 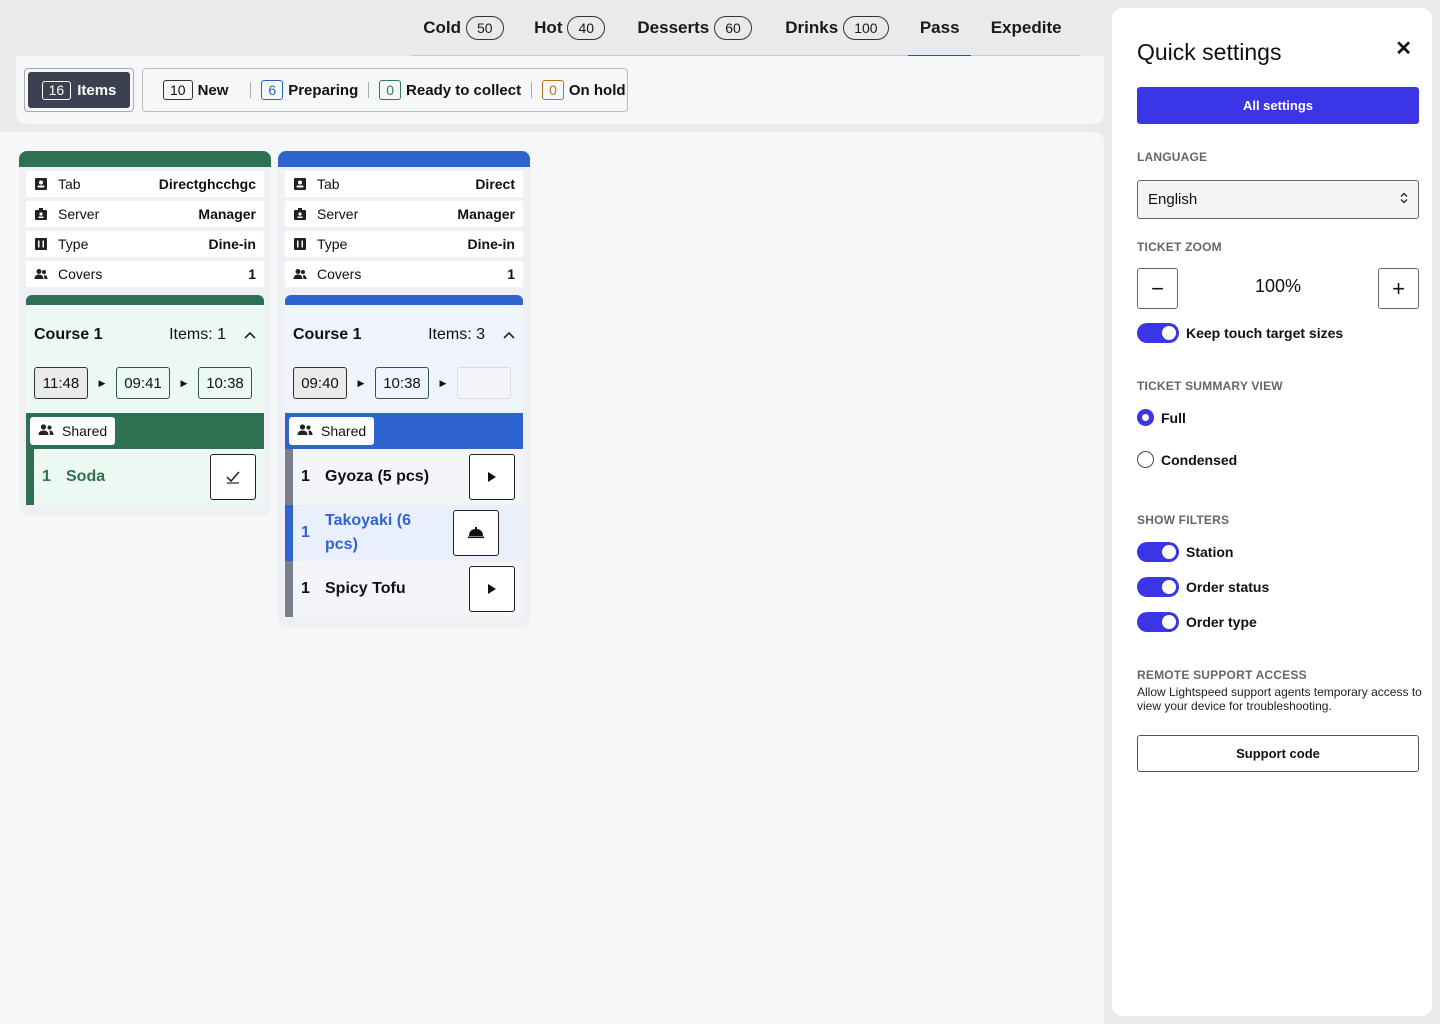 I want to click on status-label: New, so click(x=213, y=90).